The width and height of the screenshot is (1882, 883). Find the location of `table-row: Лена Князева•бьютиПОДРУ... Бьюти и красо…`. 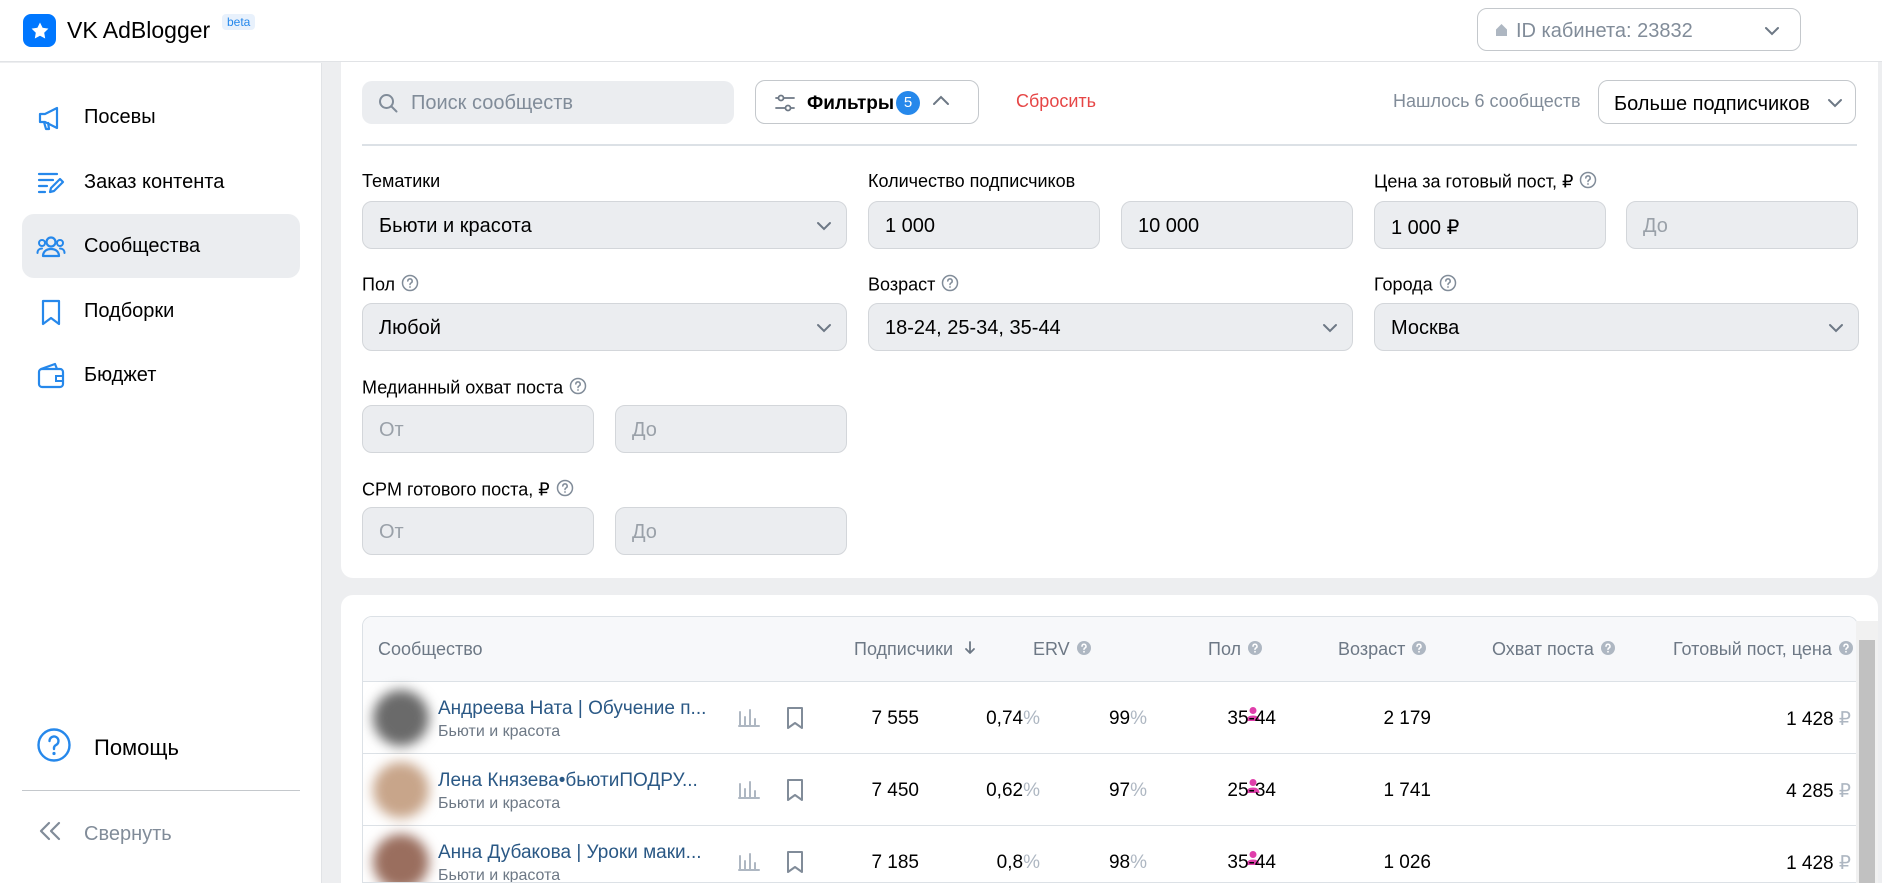

table-row: Лена Князева•бьютиПОДРУ... Бьюти и красо… is located at coordinates (1110, 790).